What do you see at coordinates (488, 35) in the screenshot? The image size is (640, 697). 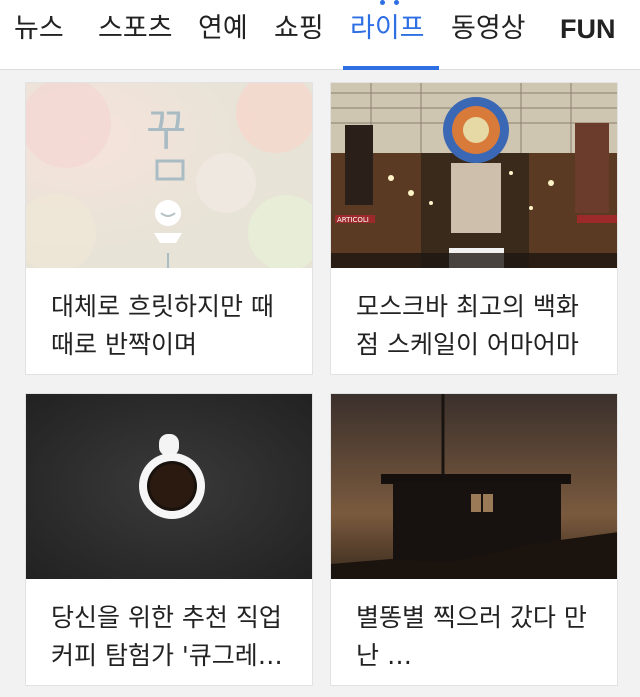 I see `tab-video: 동영상` at bounding box center [488, 35].